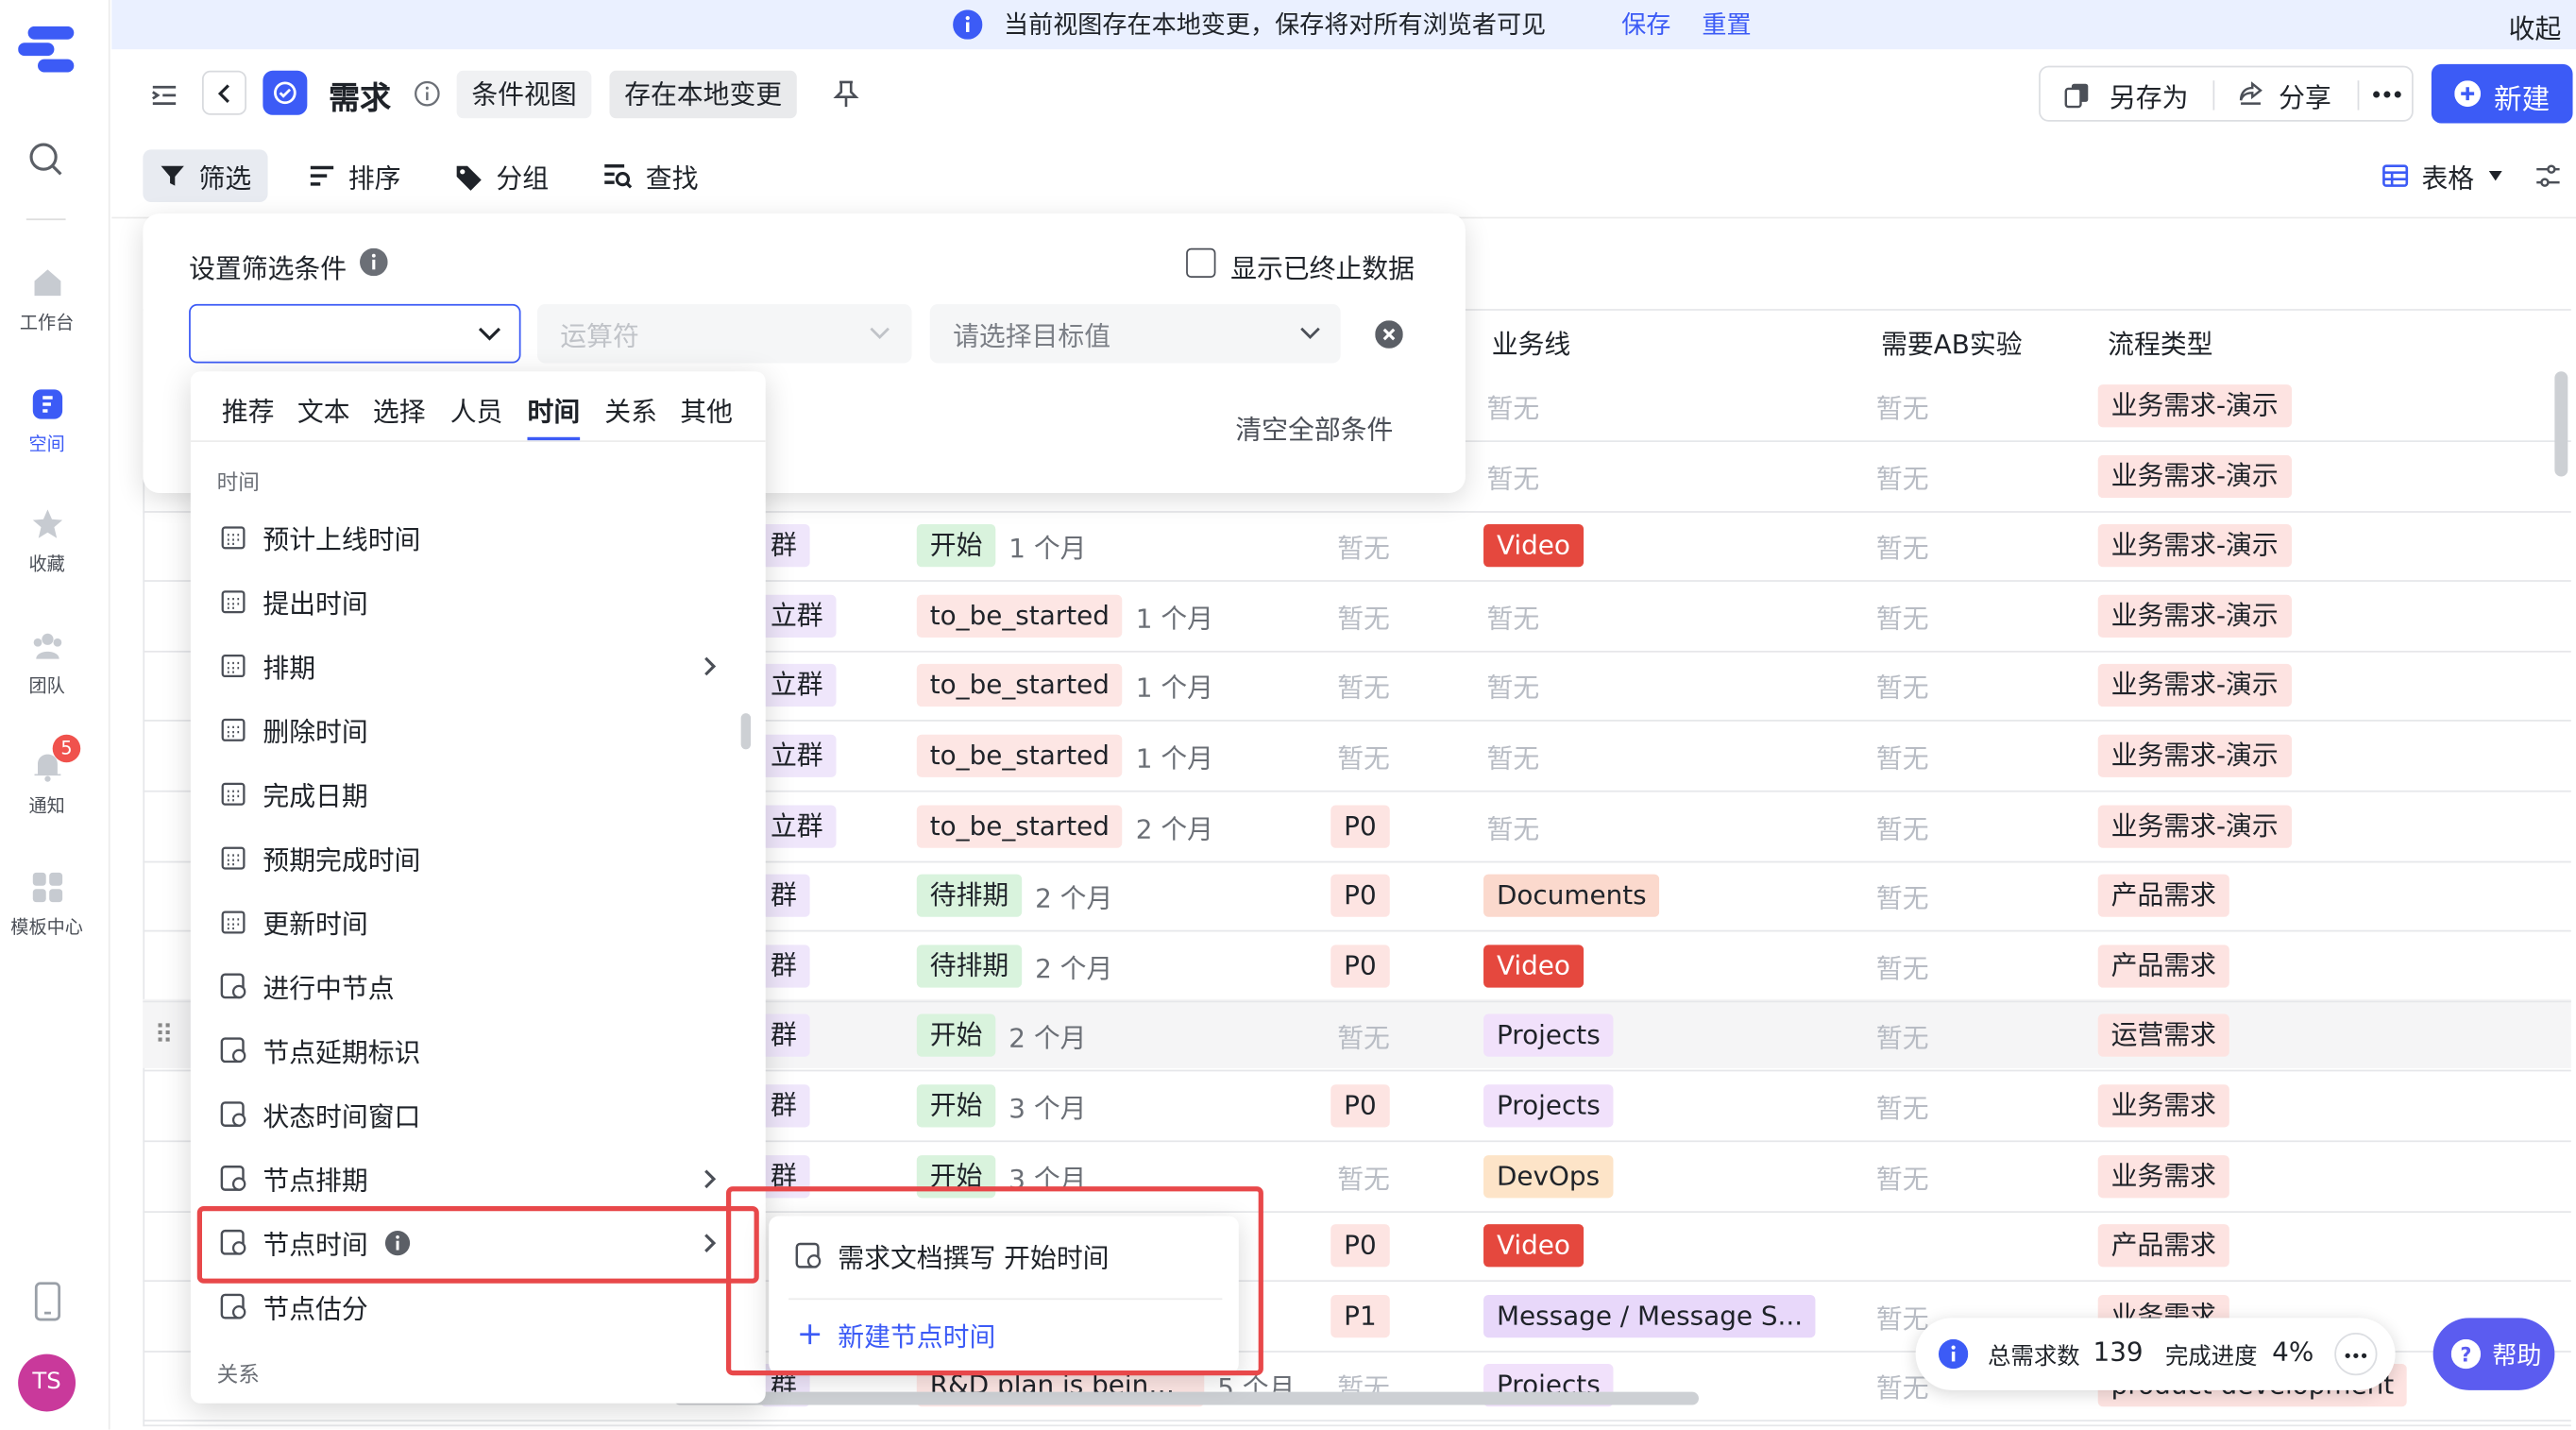 Image resolution: width=2576 pixels, height=1430 pixels. I want to click on search-icon, so click(46, 160).